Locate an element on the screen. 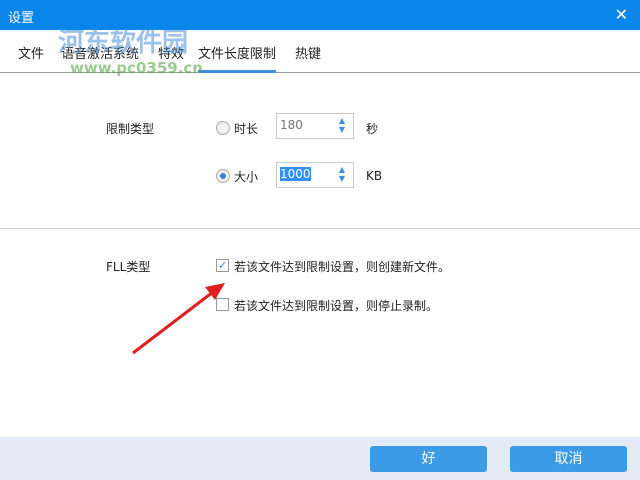 This screenshot has height=480, width=640. tab-effects: 特效 is located at coordinates (171, 52).